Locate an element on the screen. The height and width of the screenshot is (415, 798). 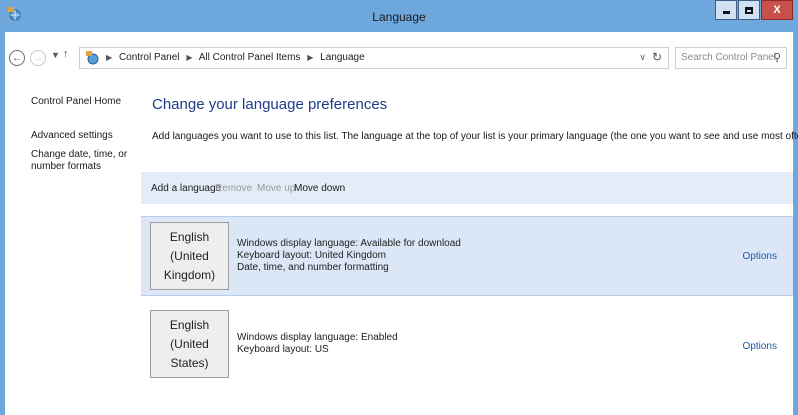
language-name: English (United Kingdom) is located at coordinates (189, 256).